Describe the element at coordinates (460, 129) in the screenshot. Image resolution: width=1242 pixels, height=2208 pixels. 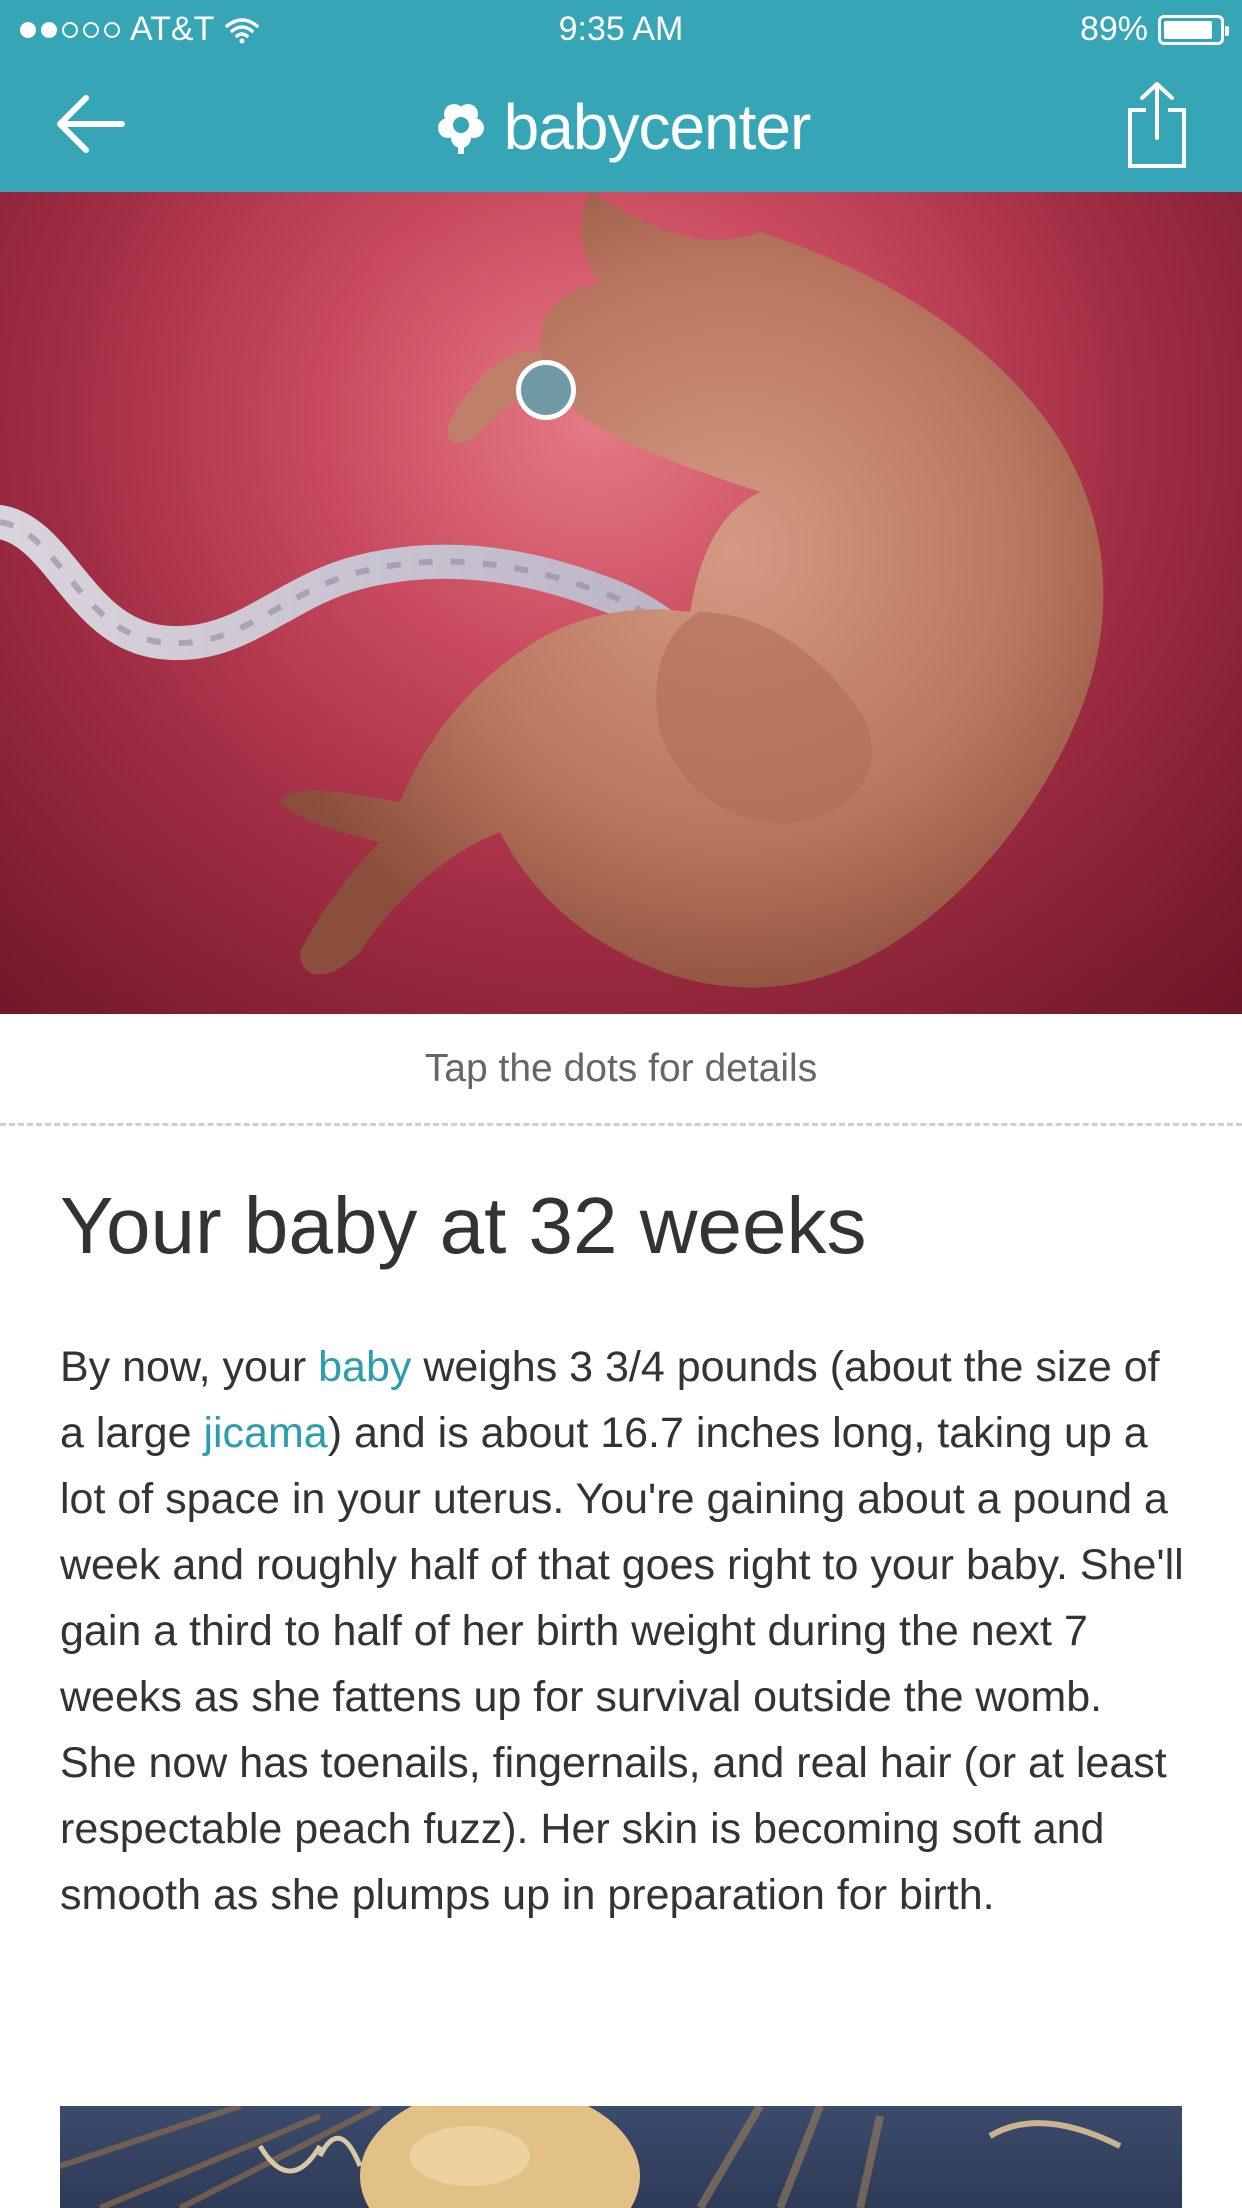
I see `babycenter-logo-icon` at that location.